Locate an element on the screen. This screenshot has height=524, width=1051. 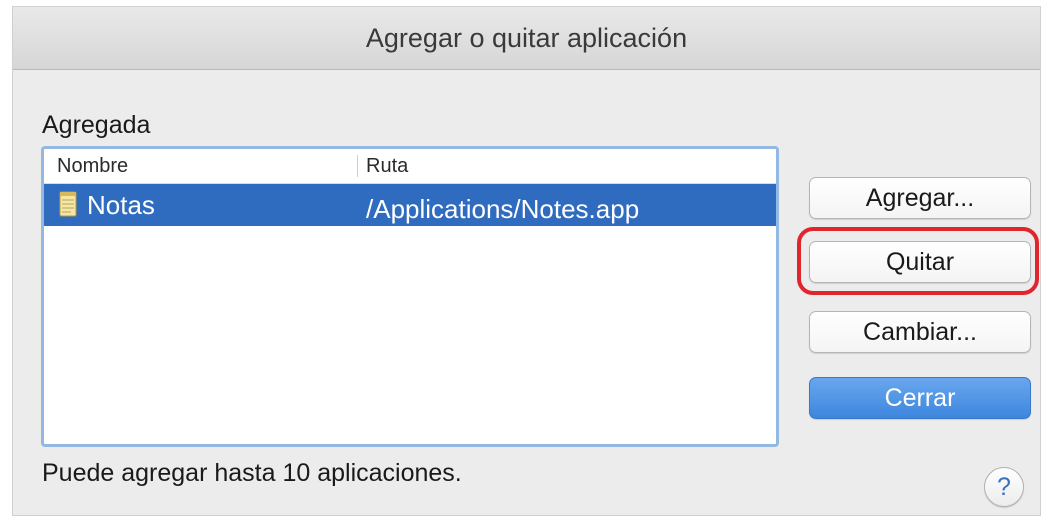
window-title: Agregar o quitar aplicación is located at coordinates (526, 38).